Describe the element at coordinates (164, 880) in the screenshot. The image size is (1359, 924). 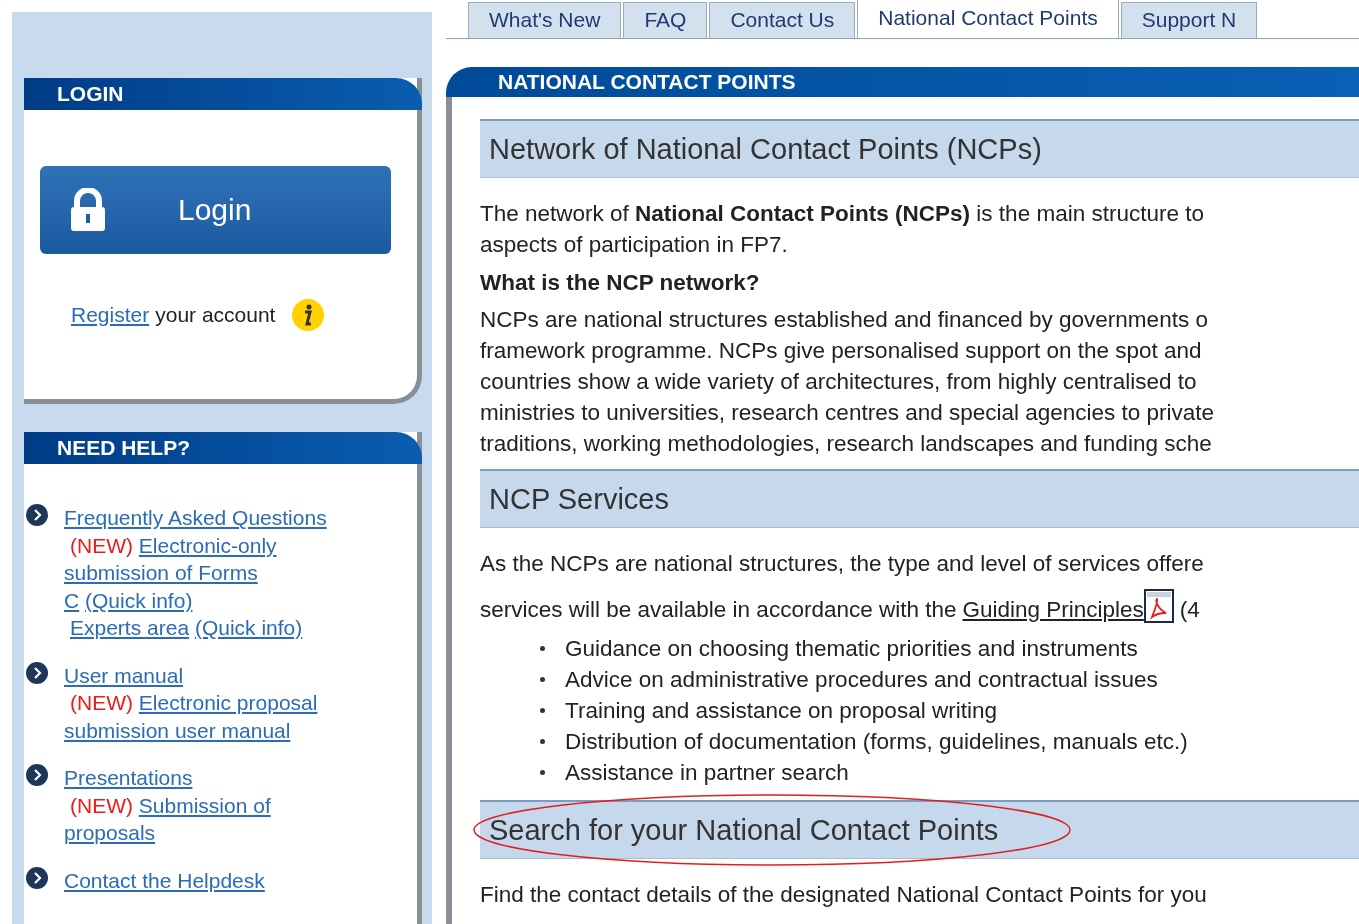
I see `help-link: Contact the Helpdesk` at that location.